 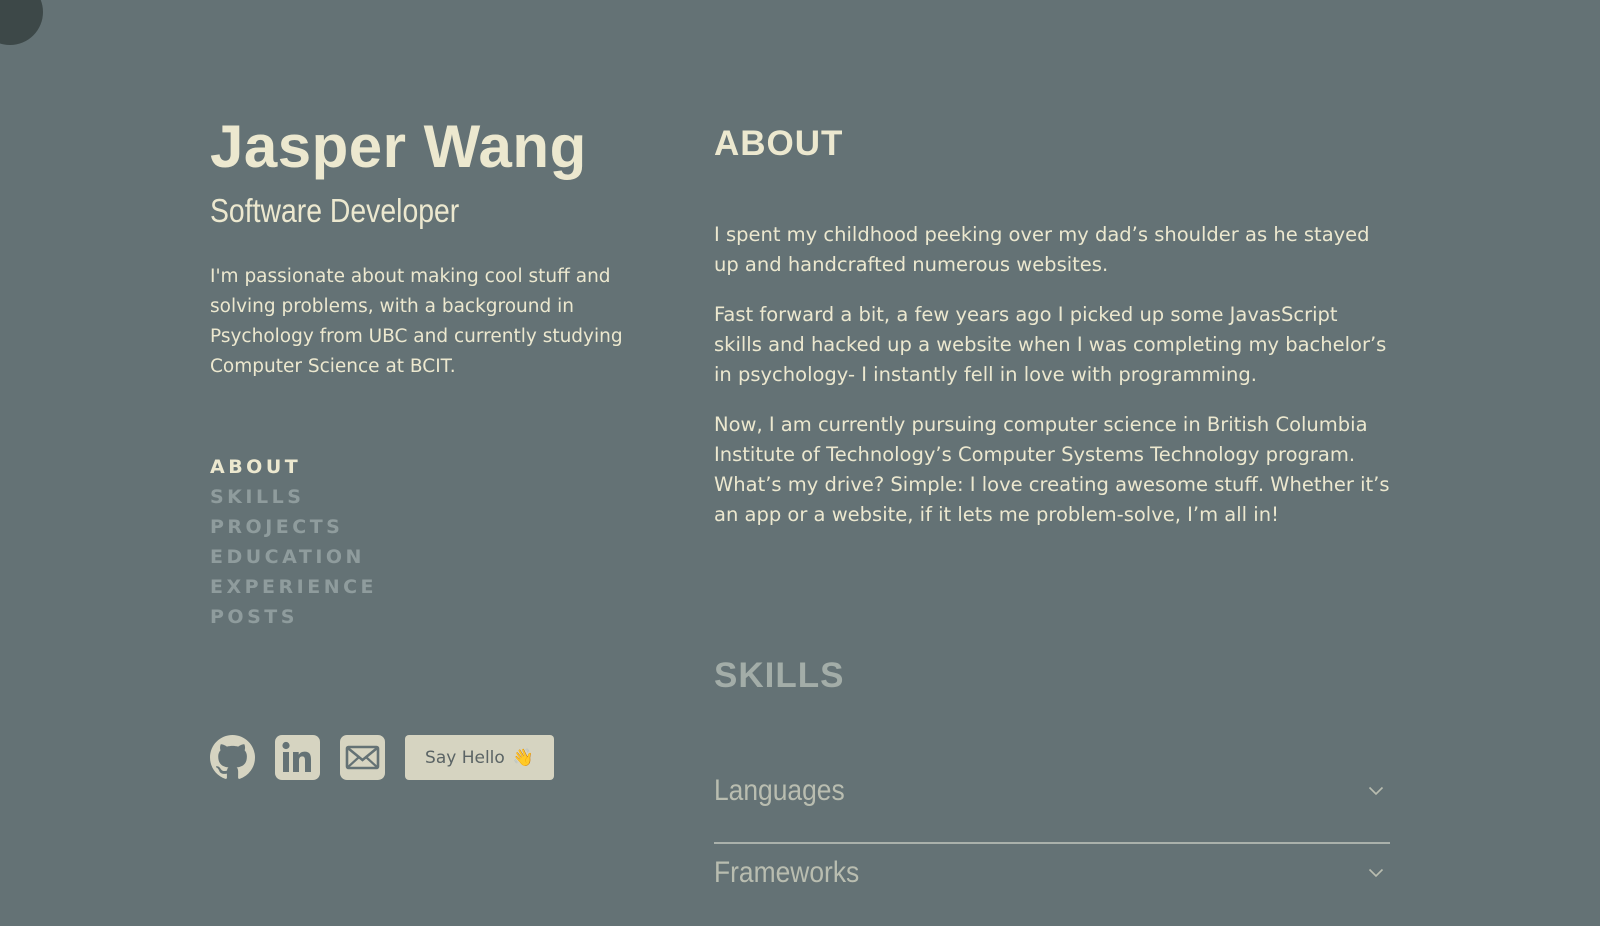 I want to click on nav-item-experience: EXPERIENCE, so click(x=293, y=587).